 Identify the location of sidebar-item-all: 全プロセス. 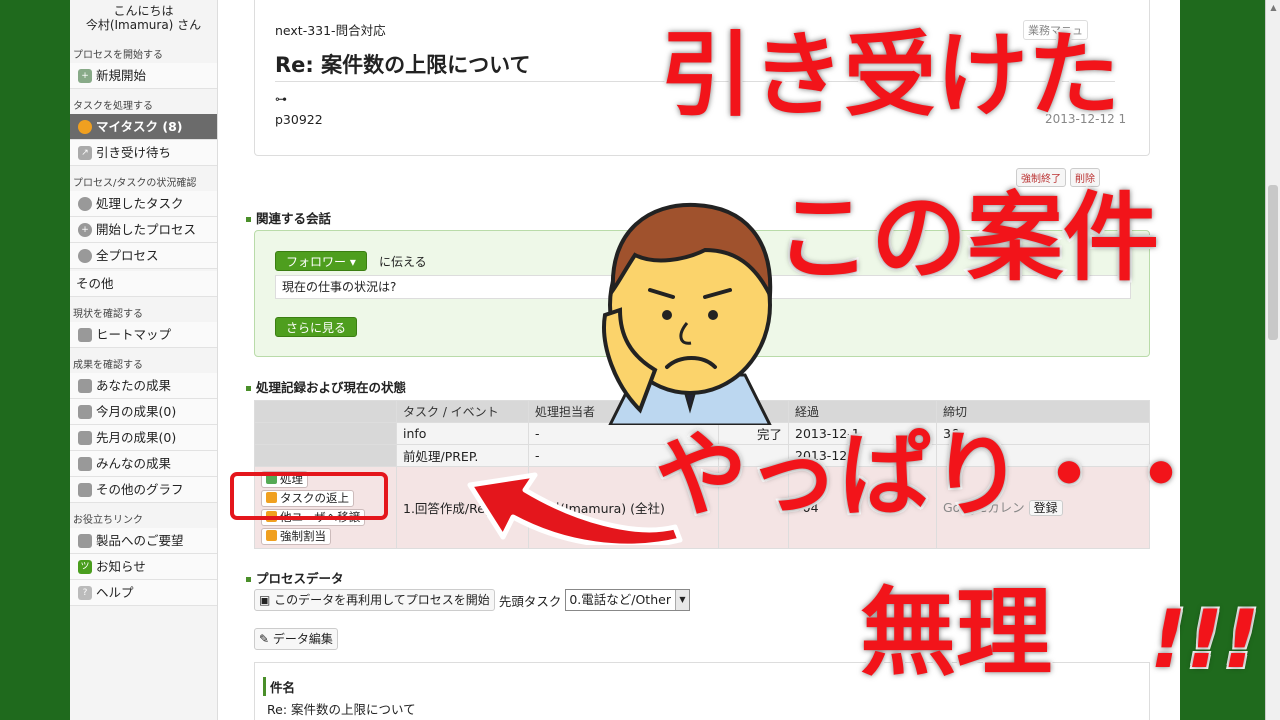
(143, 256).